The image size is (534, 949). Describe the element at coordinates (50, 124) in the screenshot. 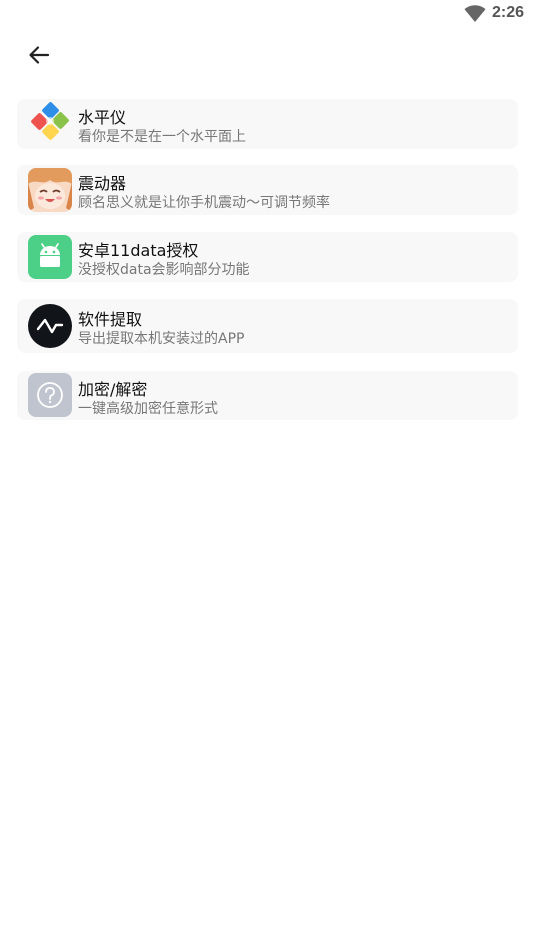

I see `puzzle-icon` at that location.